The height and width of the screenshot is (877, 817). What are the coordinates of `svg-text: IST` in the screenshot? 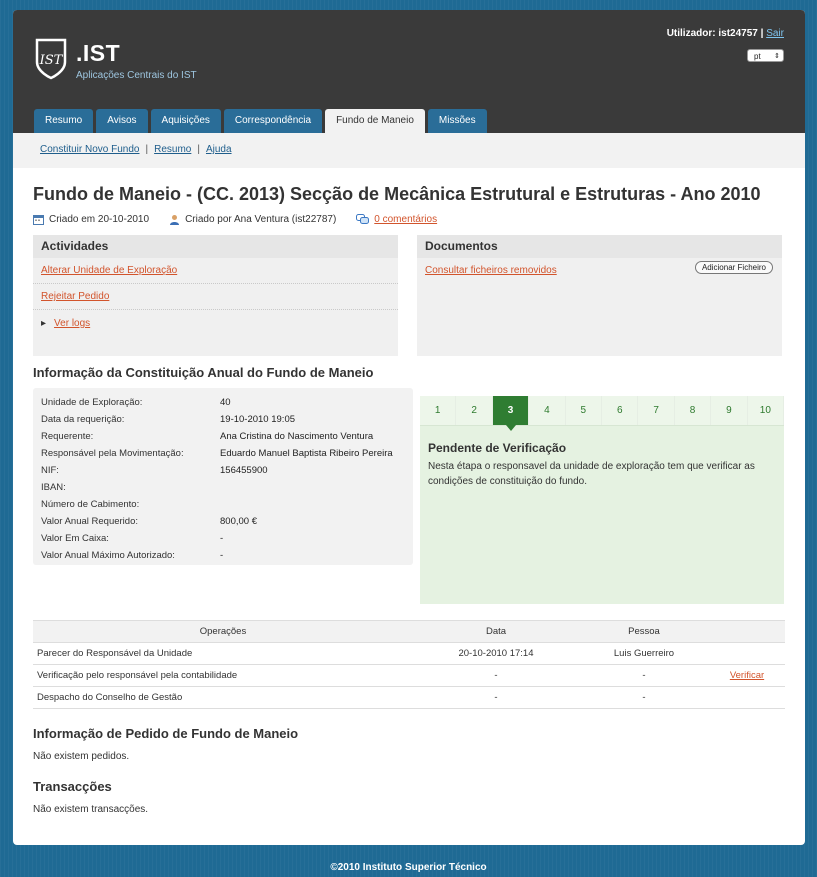 It's located at (51, 60).